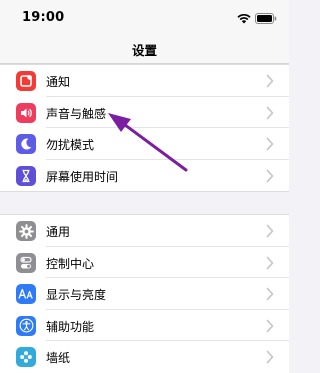 The image size is (320, 373). I want to click on settings-row-control-center: 控制中心, so click(144, 262).